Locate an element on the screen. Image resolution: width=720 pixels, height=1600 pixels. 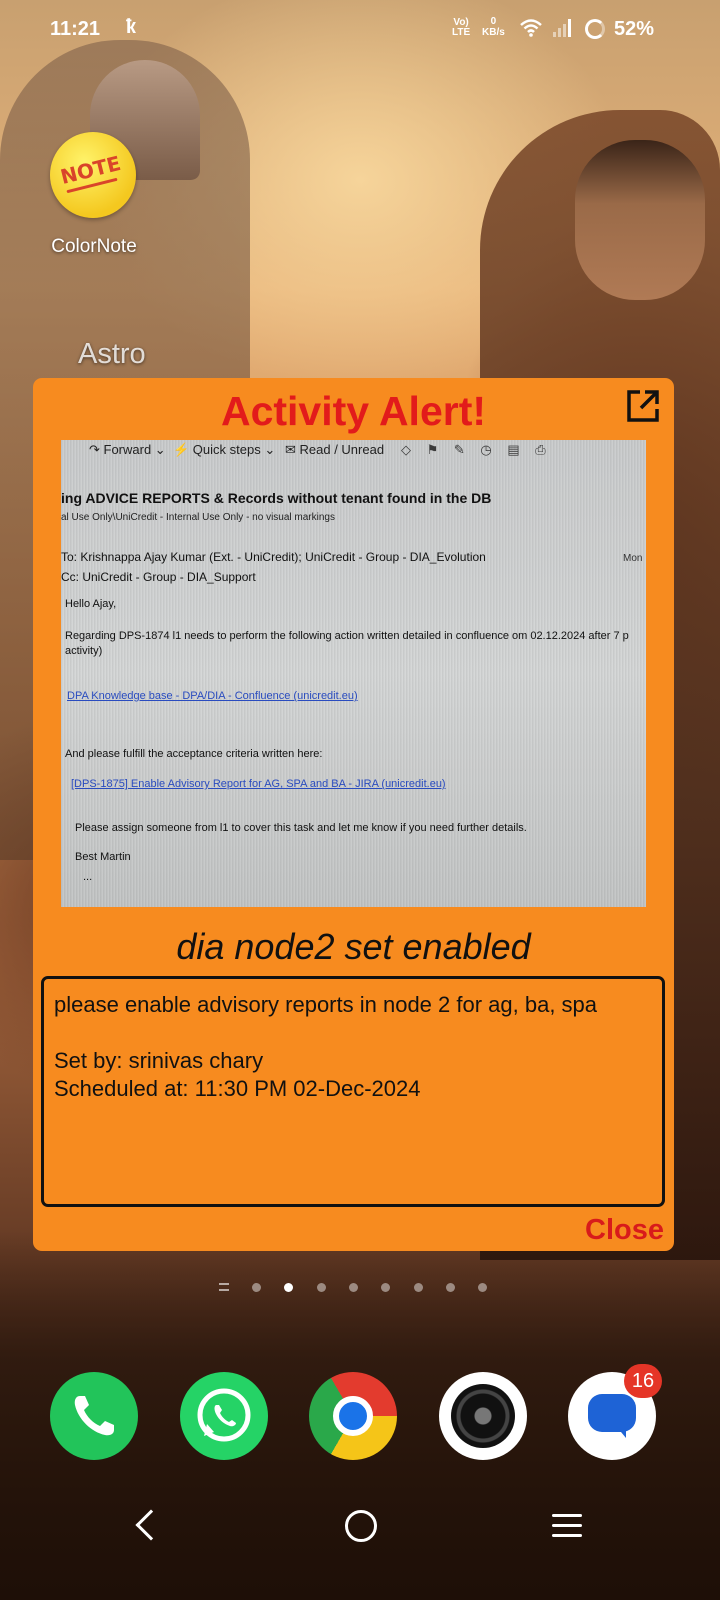
status-time: 11:21 is located at coordinates (75, 29).